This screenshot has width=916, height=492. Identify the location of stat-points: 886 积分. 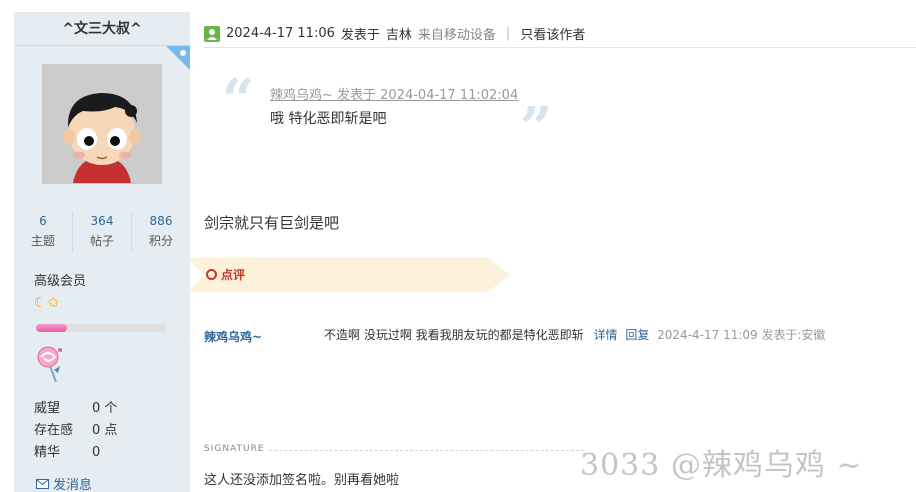
(161, 232).